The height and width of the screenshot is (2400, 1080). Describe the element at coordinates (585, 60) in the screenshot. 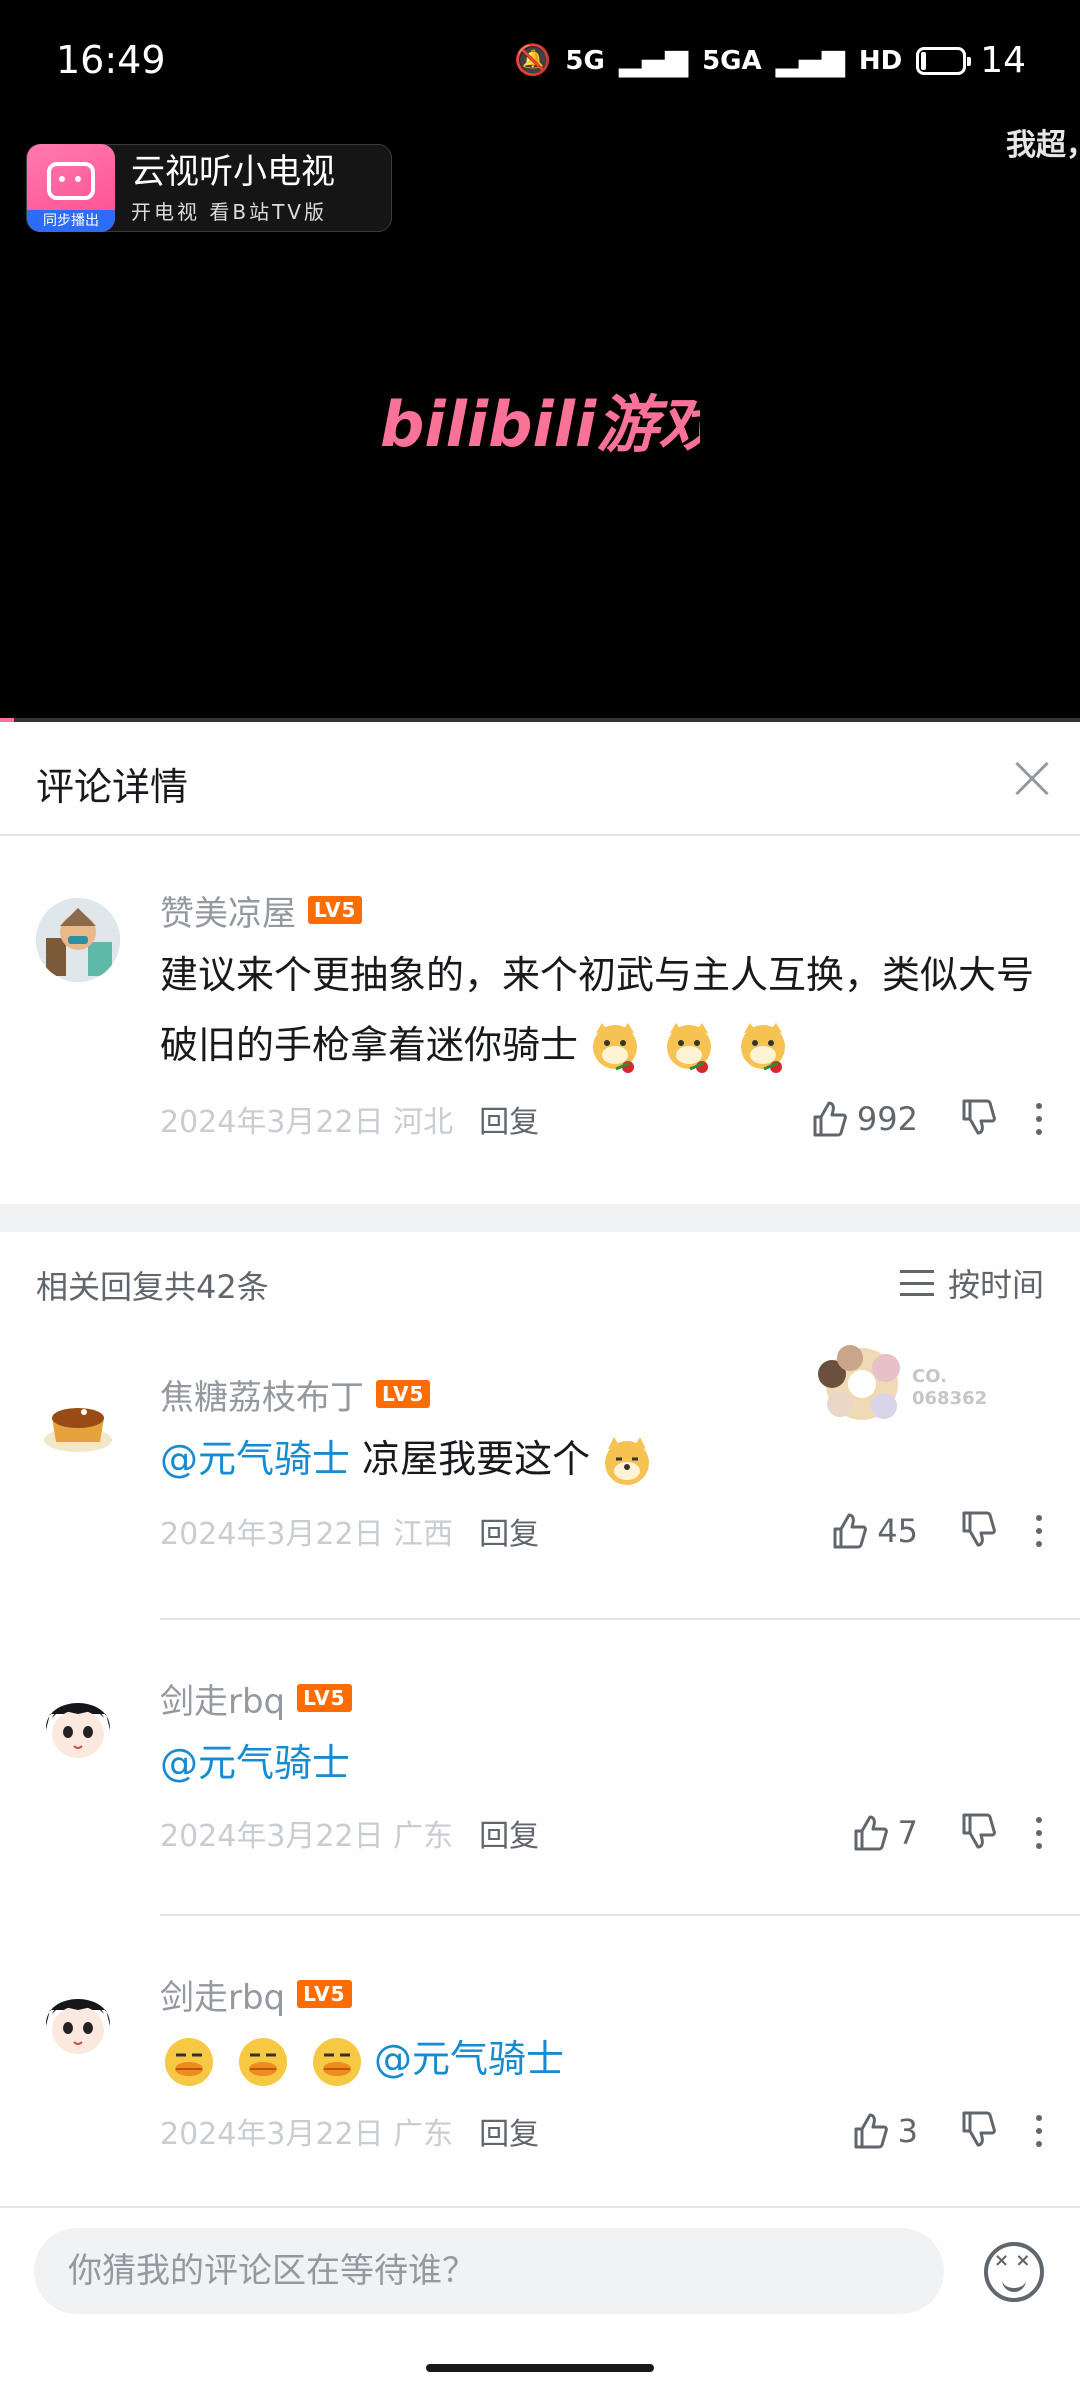

I see `network-5g-label: 5G` at that location.